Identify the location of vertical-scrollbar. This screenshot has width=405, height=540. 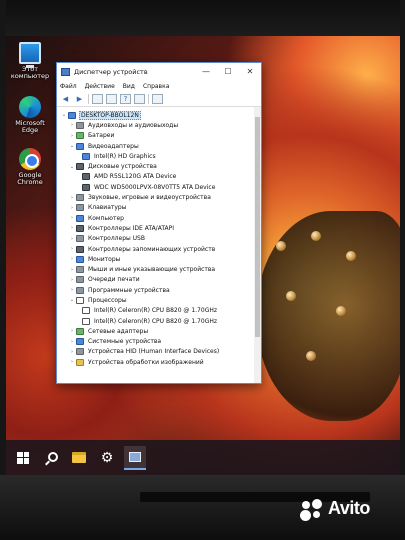
(257, 245).